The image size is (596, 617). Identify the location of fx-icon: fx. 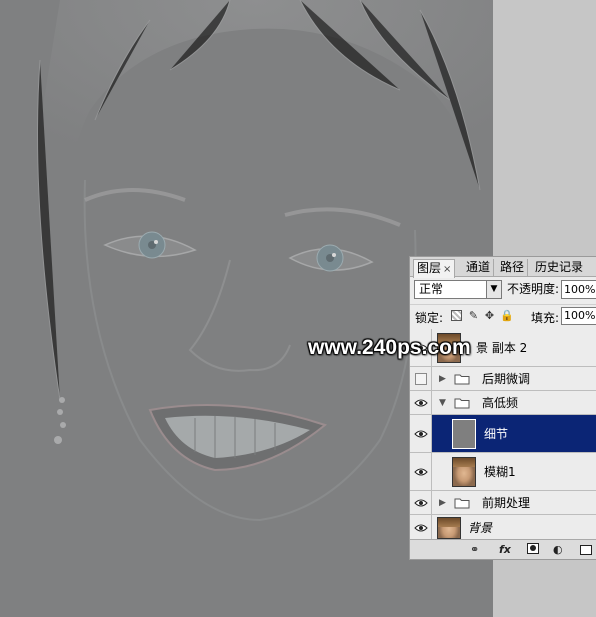
(505, 549).